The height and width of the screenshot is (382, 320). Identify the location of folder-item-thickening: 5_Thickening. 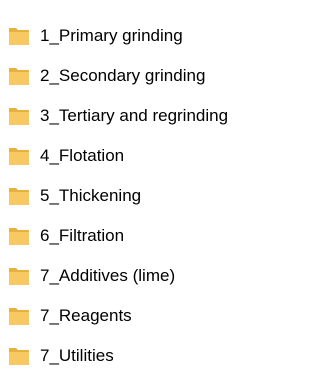
(158, 196).